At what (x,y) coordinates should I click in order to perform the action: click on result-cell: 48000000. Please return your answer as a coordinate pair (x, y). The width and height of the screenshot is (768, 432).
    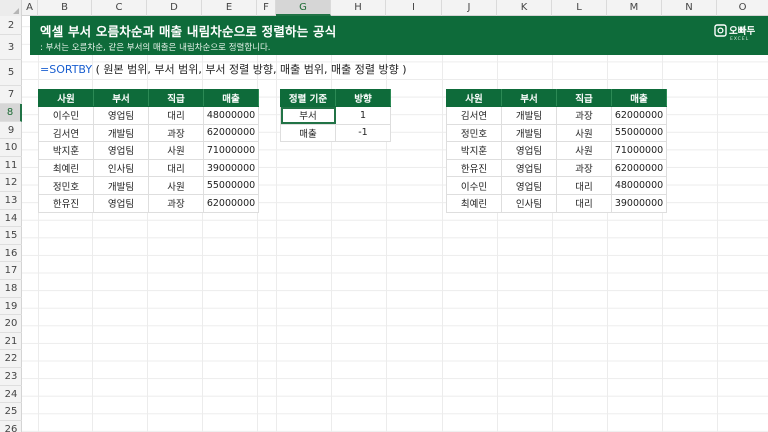
    Looking at the image, I should click on (639, 185).